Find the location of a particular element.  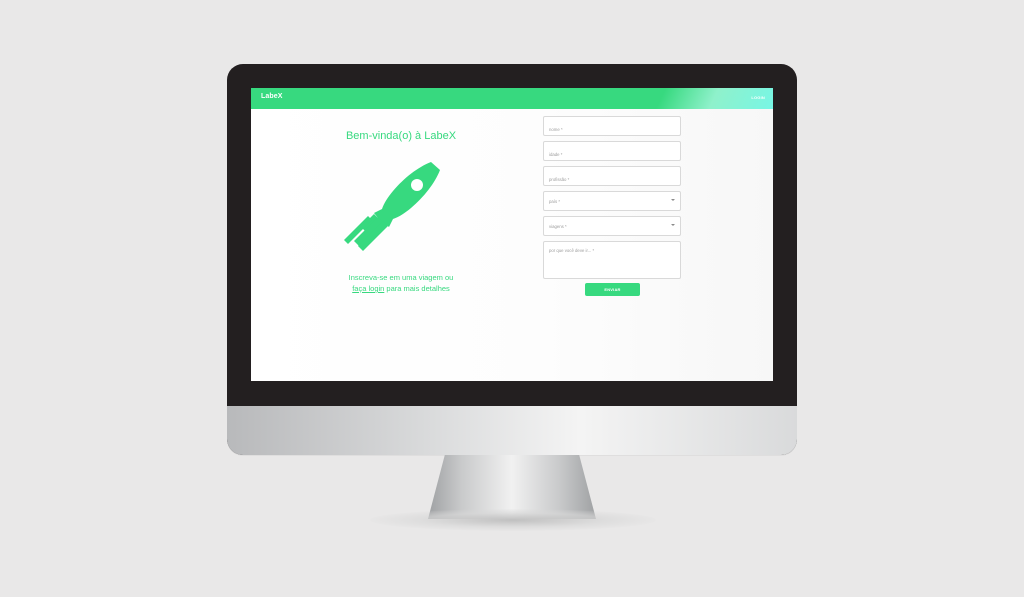

stand-shadow is located at coordinates (513, 520).